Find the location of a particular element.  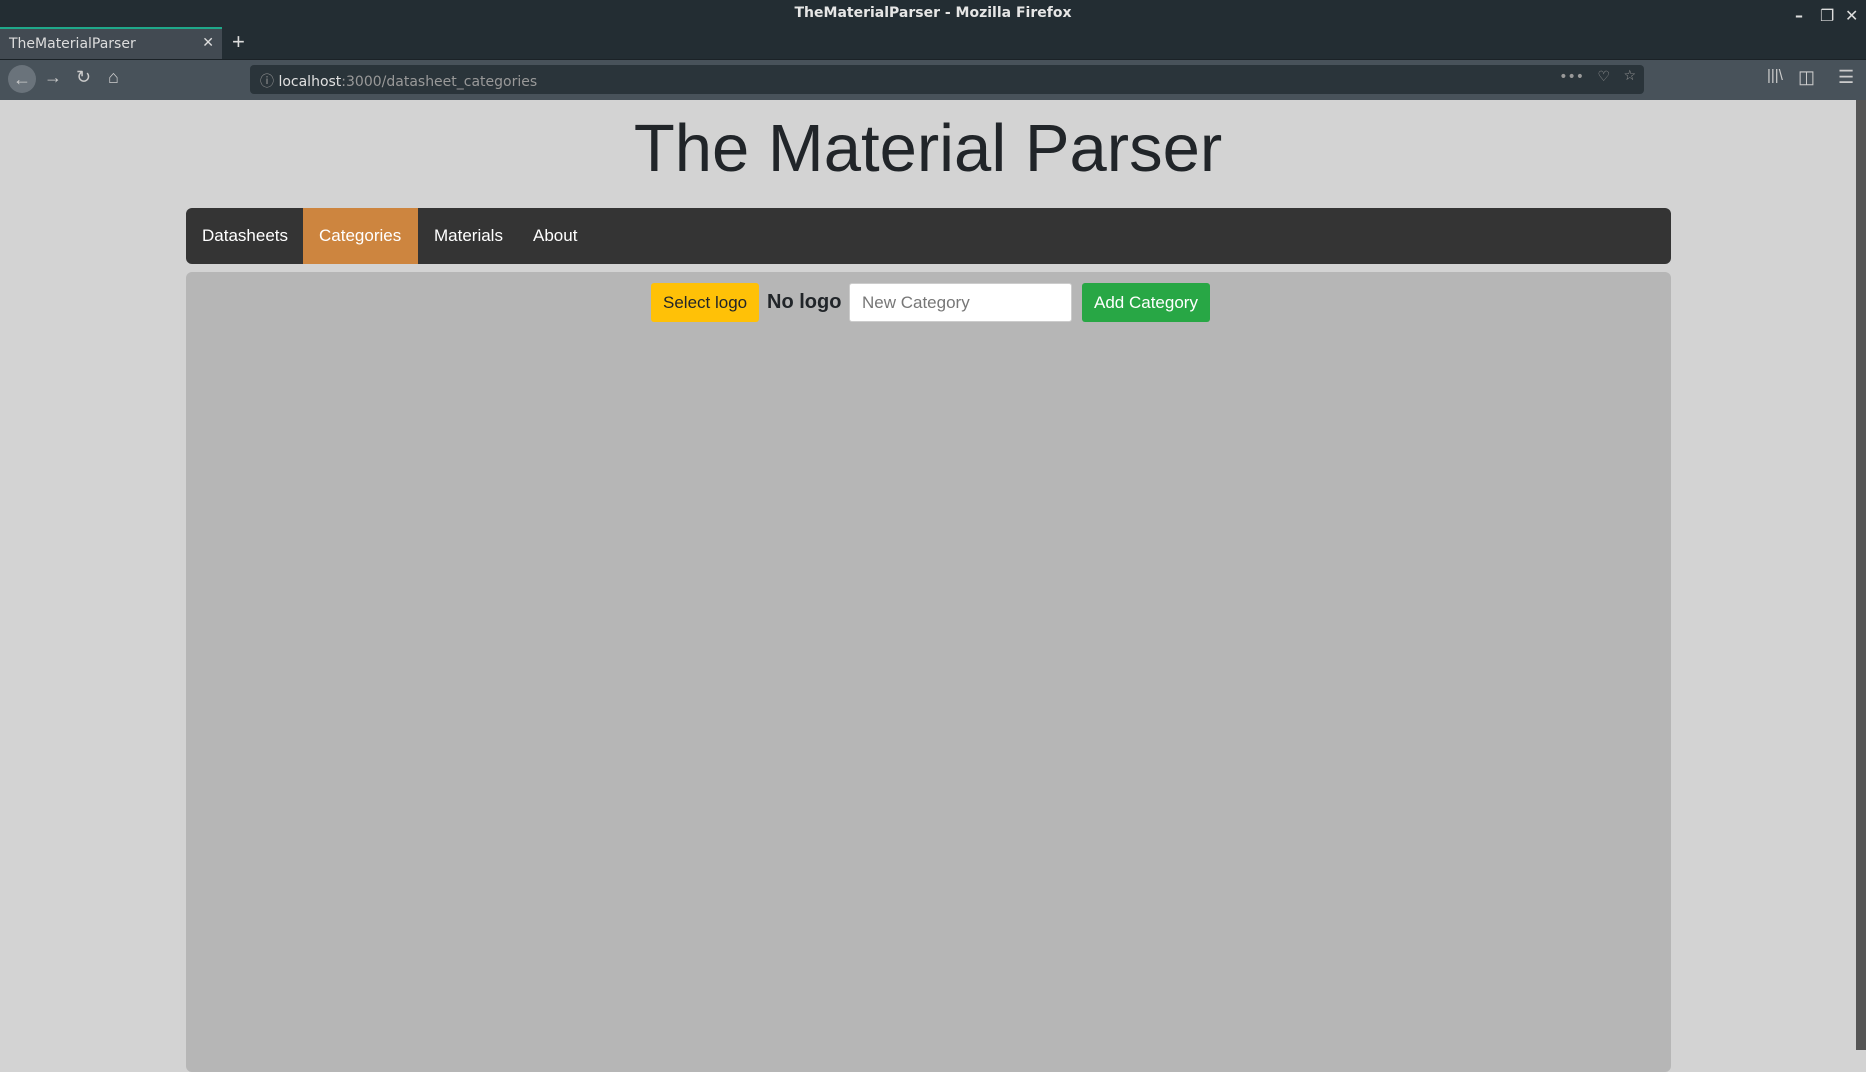

main-nav: Datasheets Categories Materials About is located at coordinates (928, 236).